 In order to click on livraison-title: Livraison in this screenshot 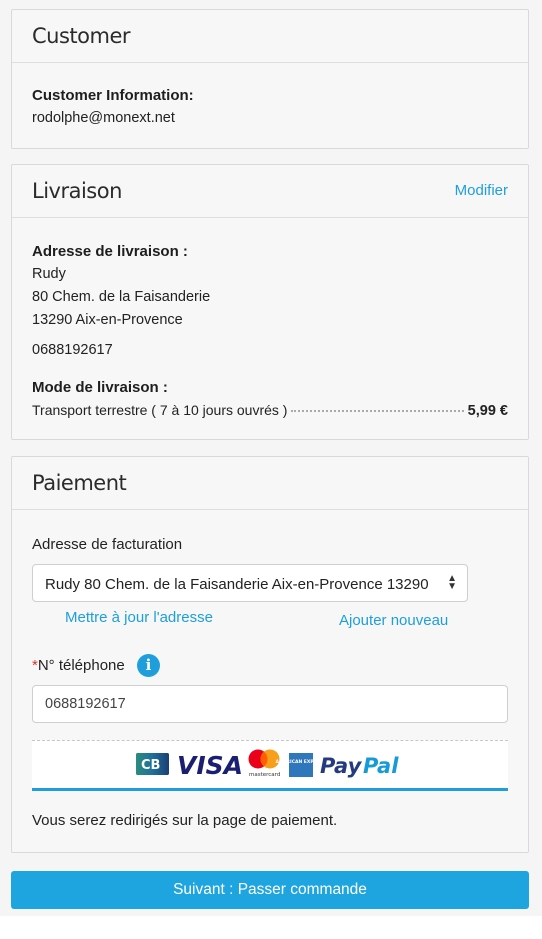, I will do `click(77, 191)`.